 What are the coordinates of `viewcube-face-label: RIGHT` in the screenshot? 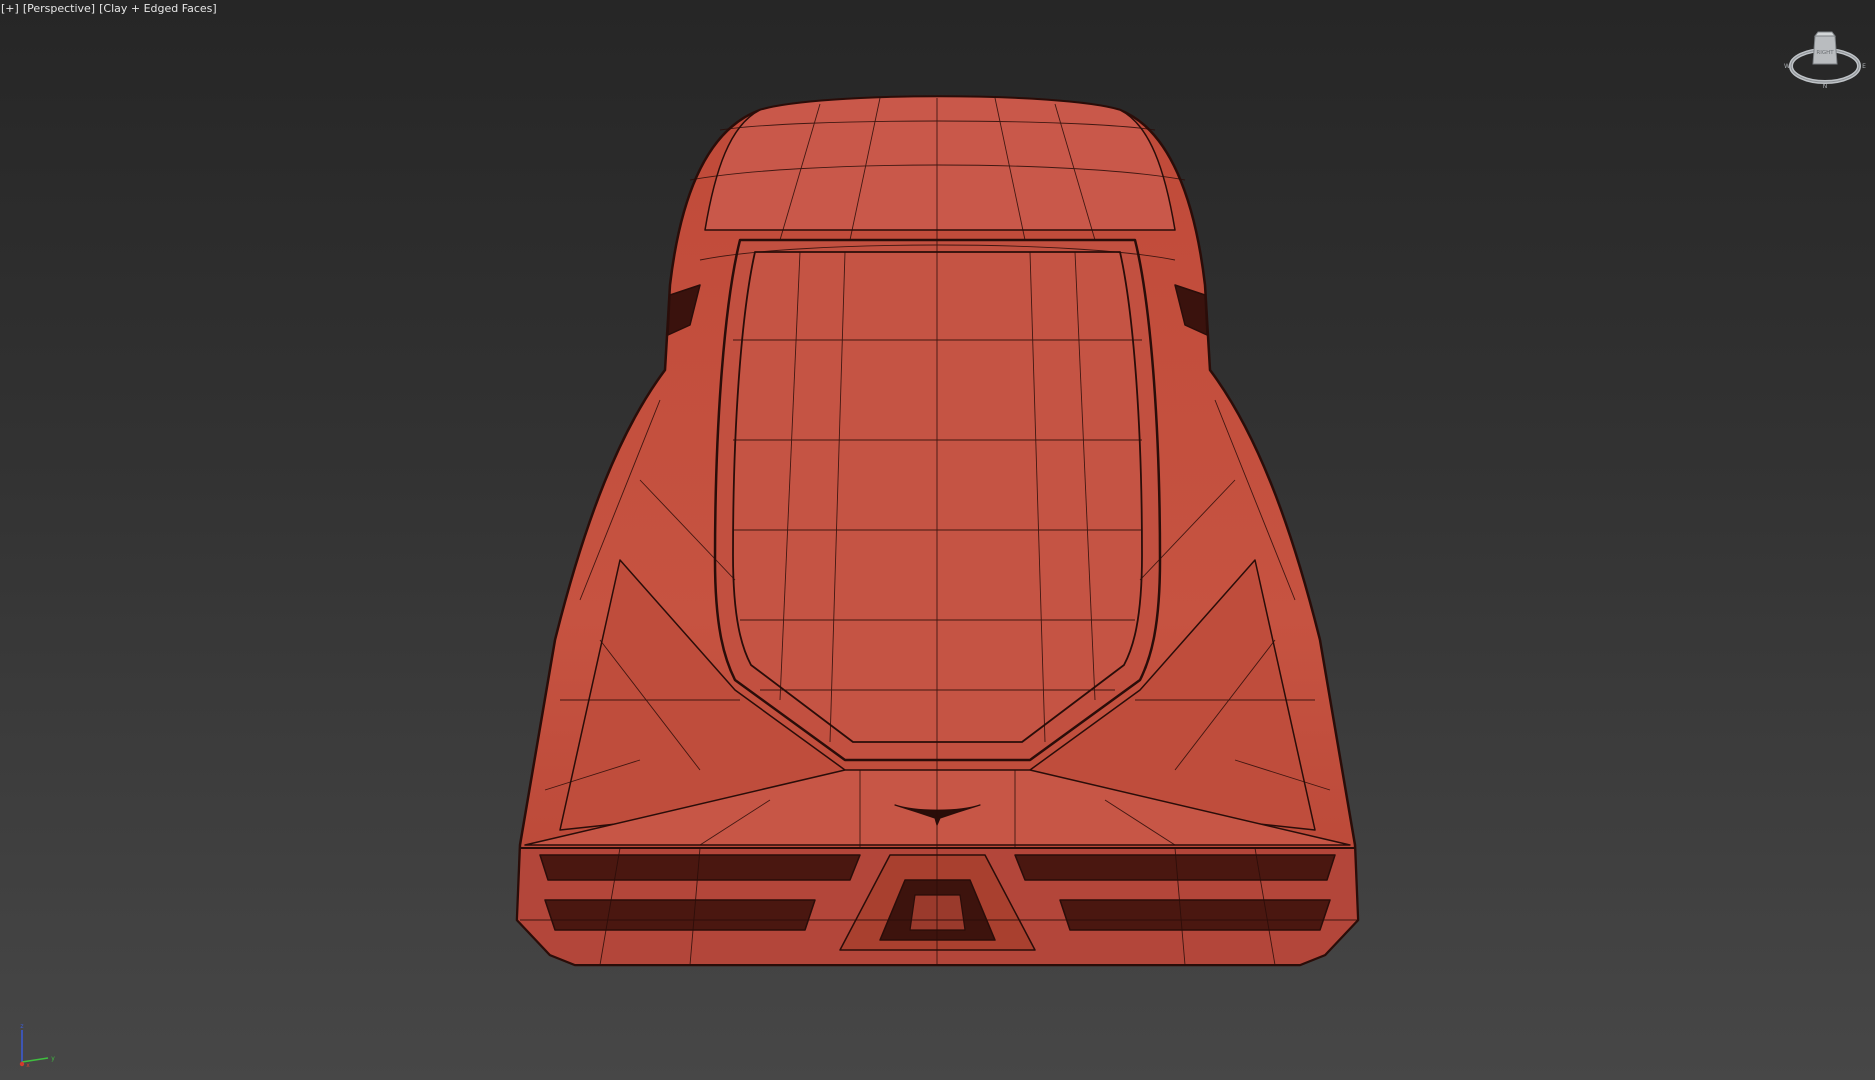 It's located at (1825, 53).